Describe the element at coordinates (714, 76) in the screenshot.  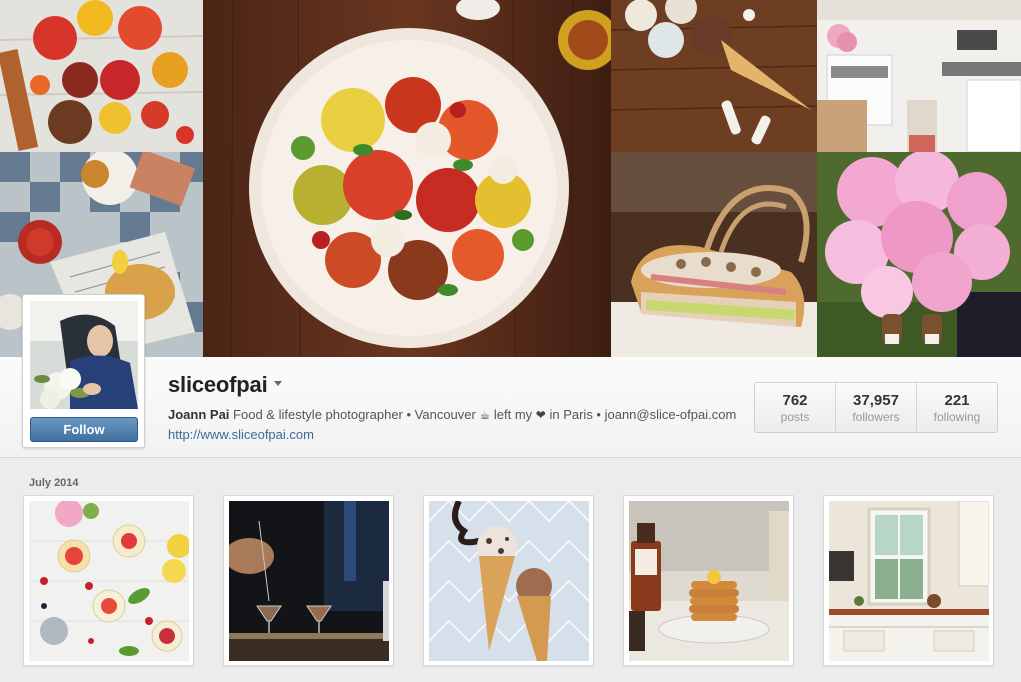
I see `cover-photo-ice-cream` at that location.